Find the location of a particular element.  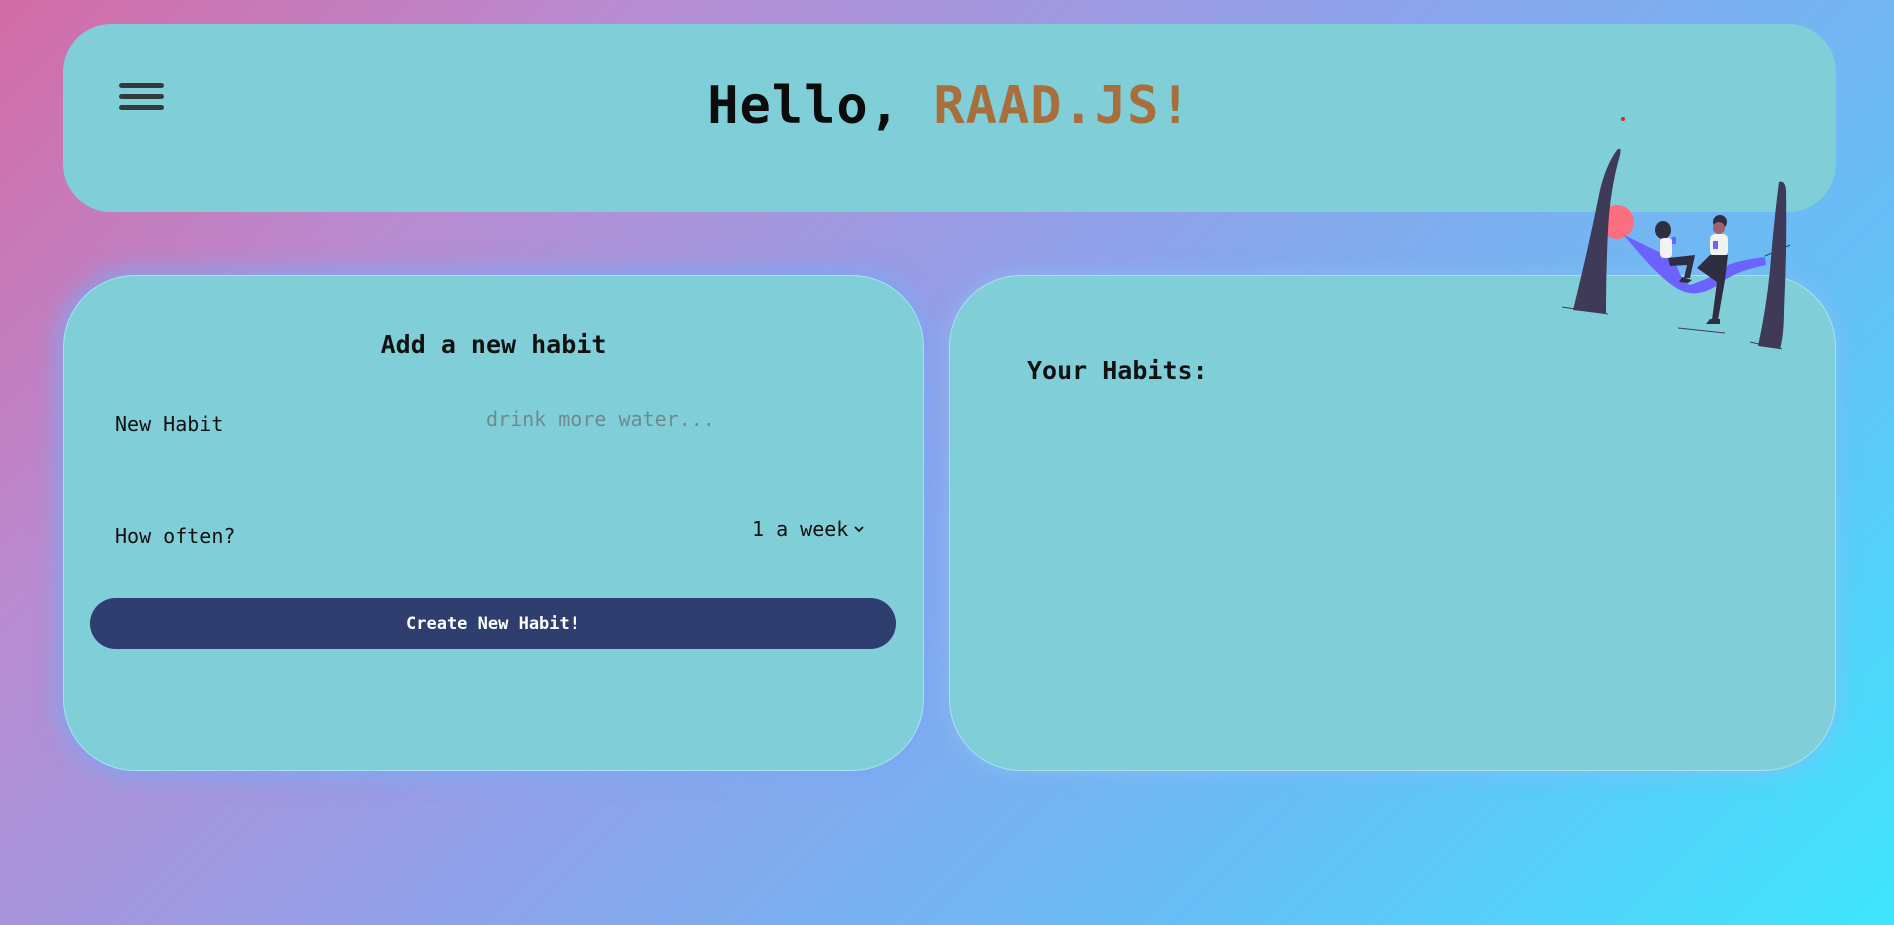

frequency-select-value: 1 a week is located at coordinates (800, 529).